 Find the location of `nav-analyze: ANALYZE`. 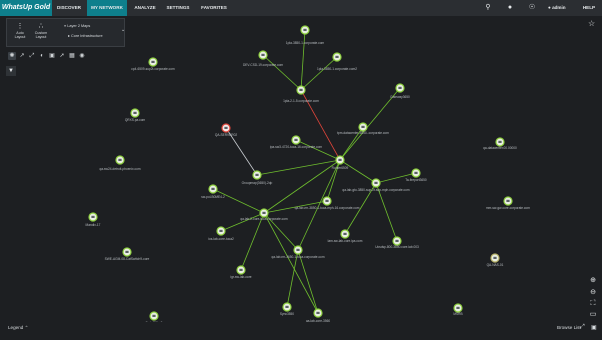

nav-analyze: ANALYZE is located at coordinates (145, 8).